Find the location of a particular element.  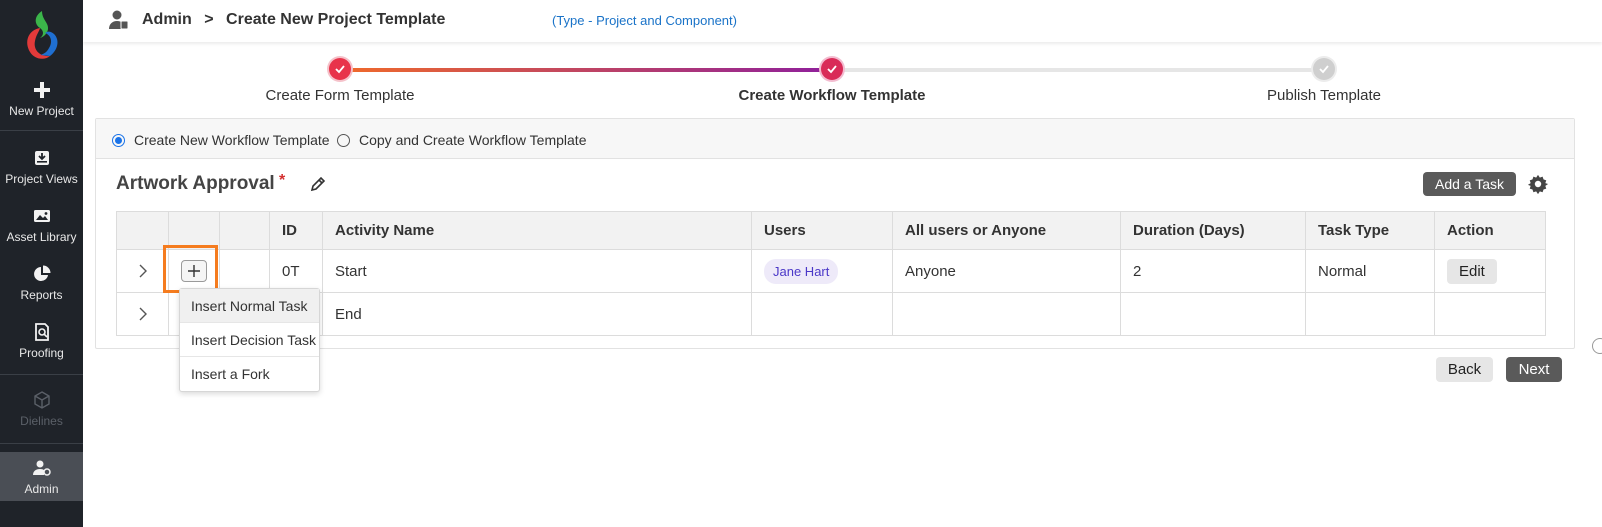

menu-item-insert-decision-task: Insert Decision Task is located at coordinates (249, 340).